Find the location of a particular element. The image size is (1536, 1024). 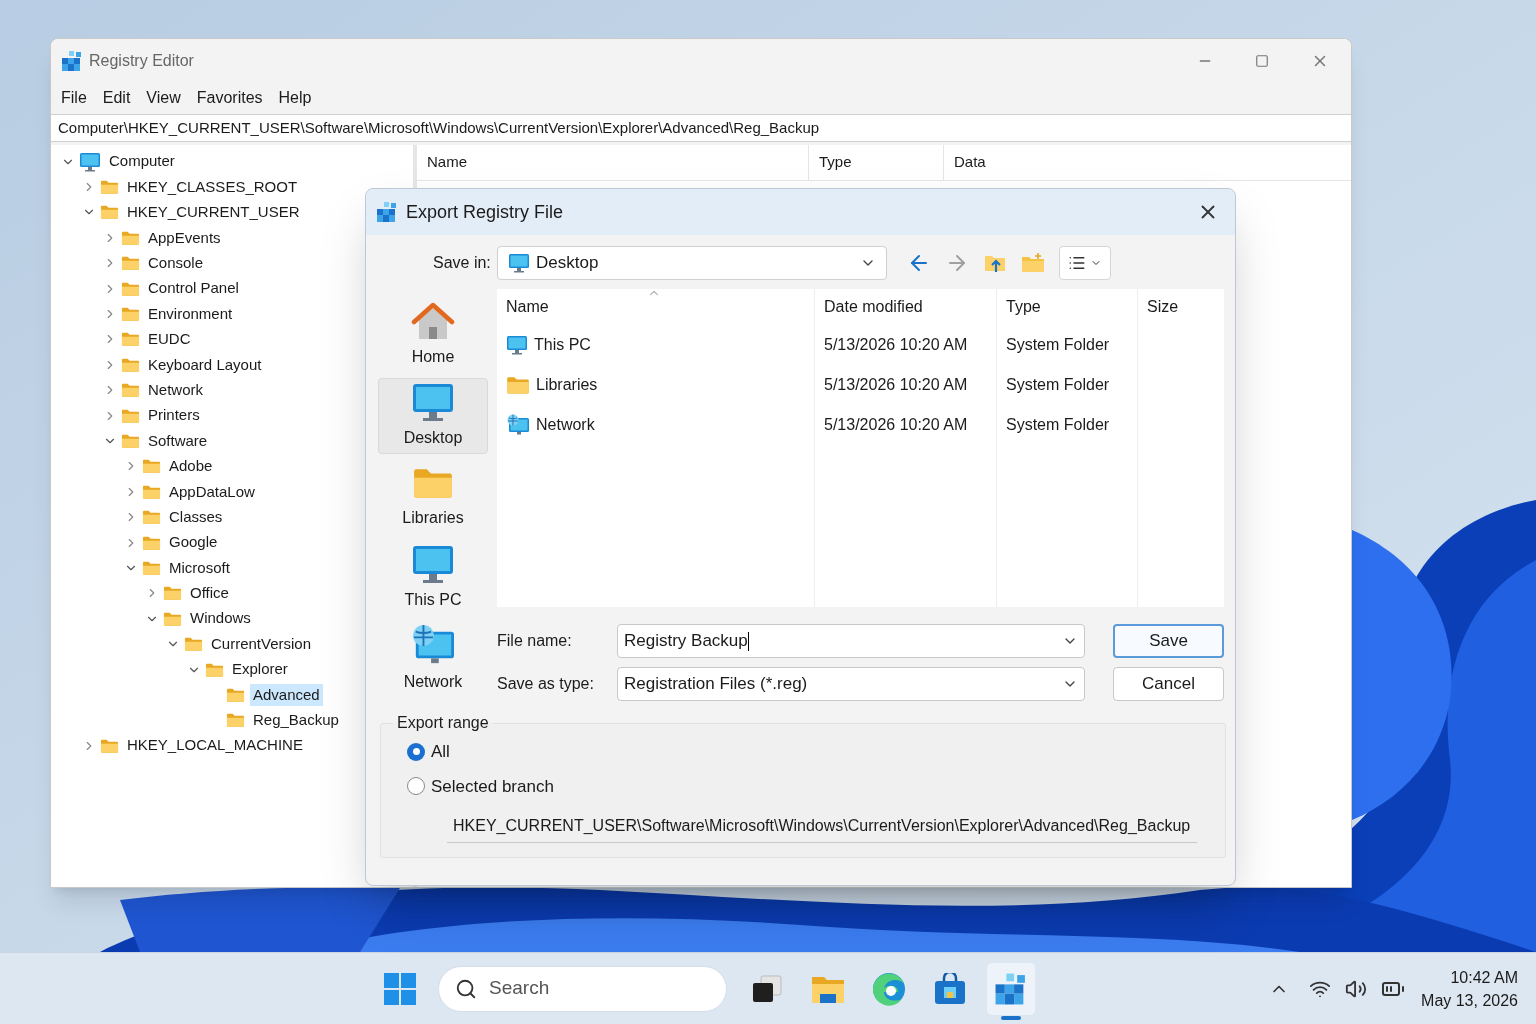

browser-icon is located at coordinates (889, 988).